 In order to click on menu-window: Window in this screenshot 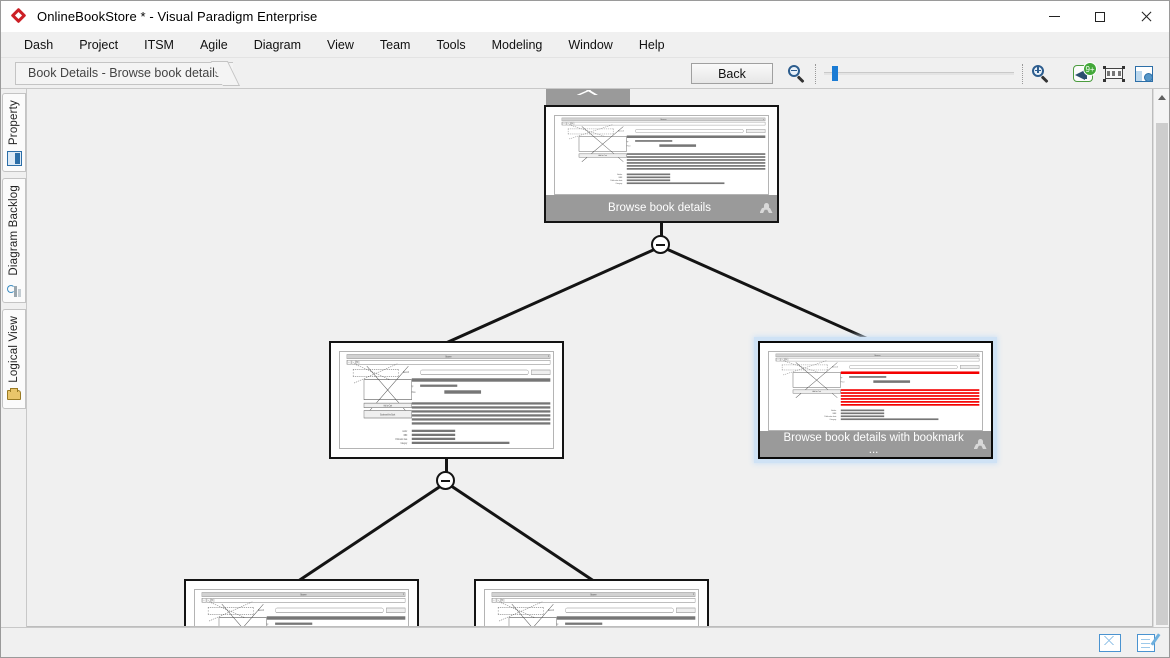, I will do `click(590, 45)`.